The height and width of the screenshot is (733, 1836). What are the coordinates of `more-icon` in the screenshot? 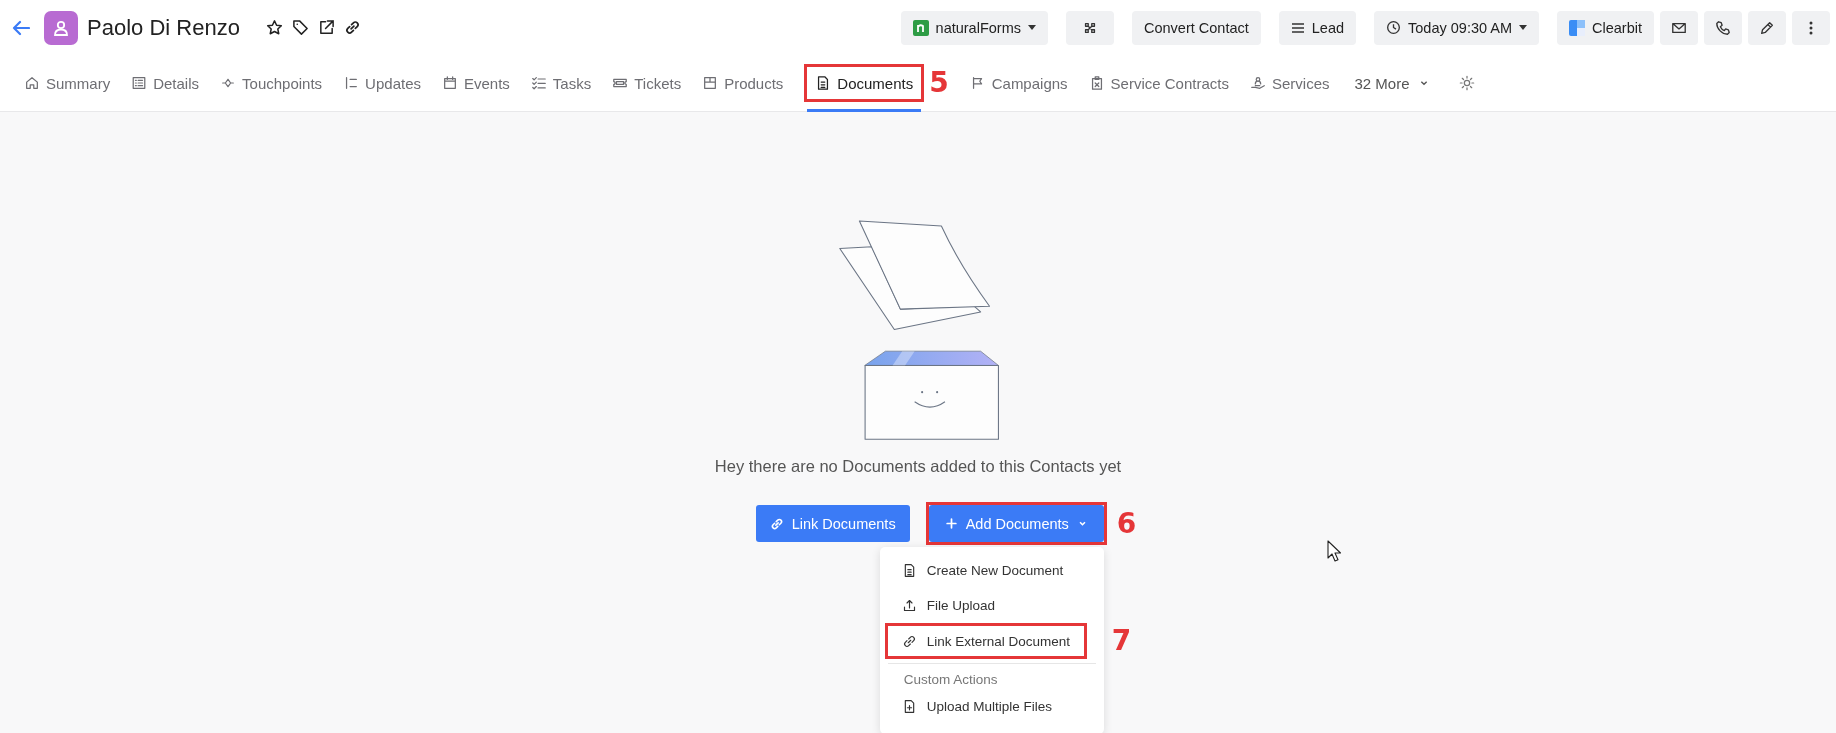 It's located at (1811, 27).